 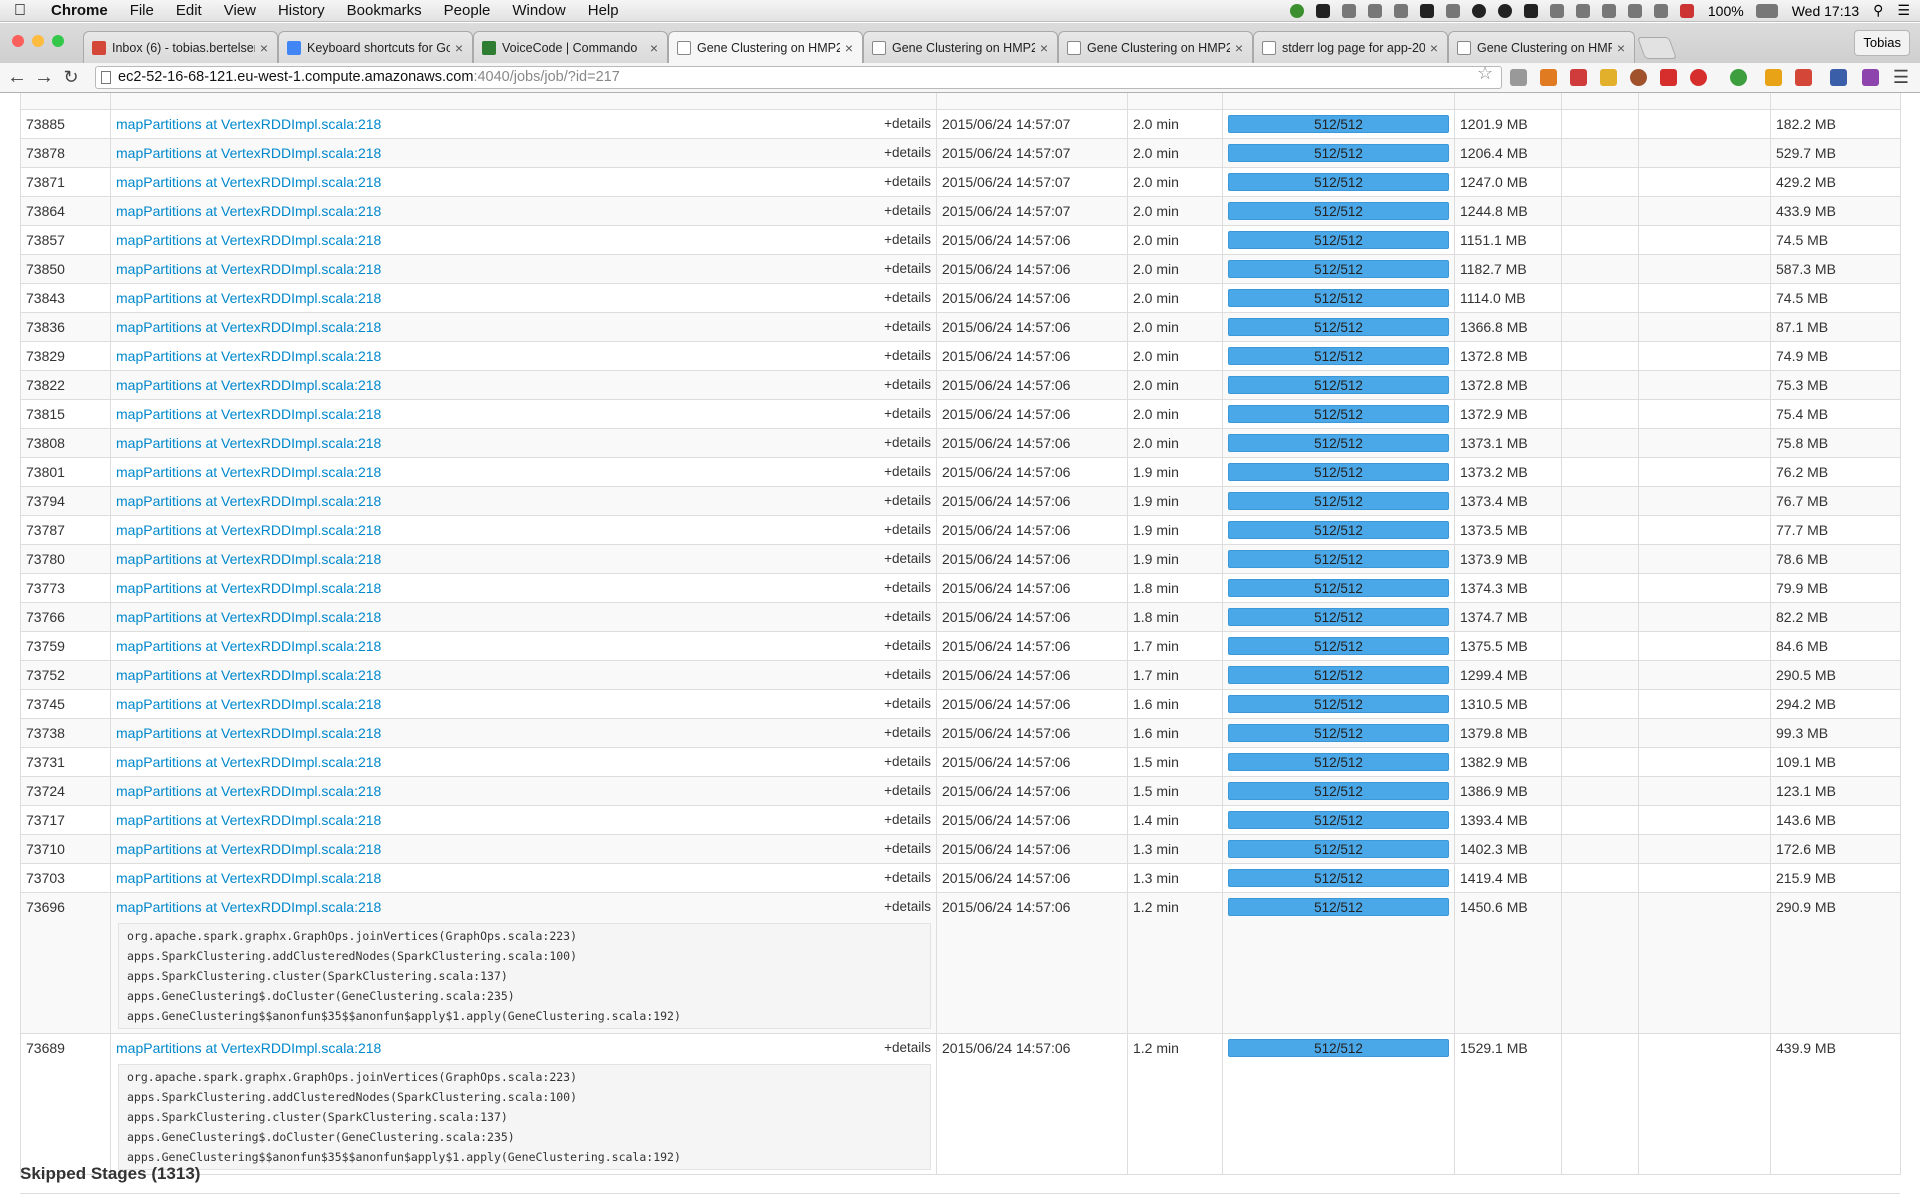 What do you see at coordinates (1582, 10) in the screenshot?
I see `power-icon` at bounding box center [1582, 10].